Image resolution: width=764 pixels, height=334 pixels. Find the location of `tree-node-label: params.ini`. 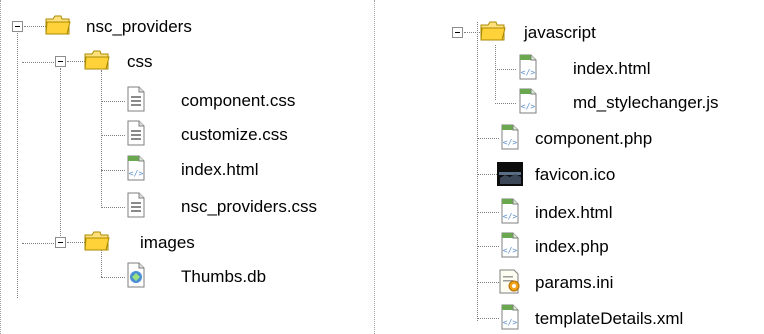

tree-node-label: params.ini is located at coordinates (574, 282).